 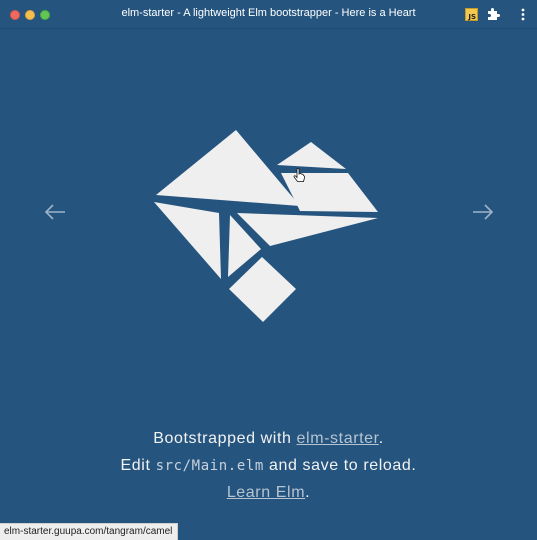 I want to click on edit-line: Edit src/Main.elm and save to reload., so click(x=268, y=465).